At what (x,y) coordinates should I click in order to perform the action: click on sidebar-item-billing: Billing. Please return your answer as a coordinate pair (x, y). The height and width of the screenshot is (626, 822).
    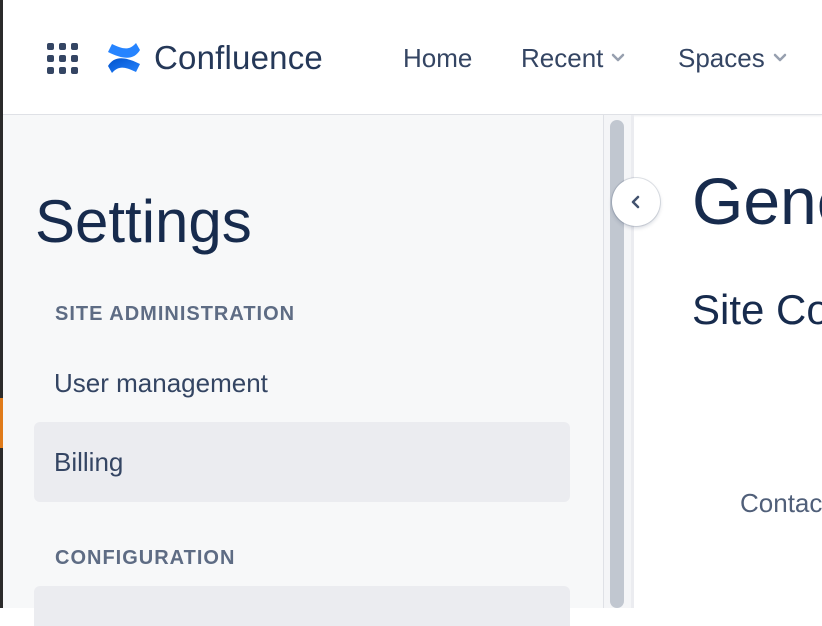
    Looking at the image, I should click on (302, 462).